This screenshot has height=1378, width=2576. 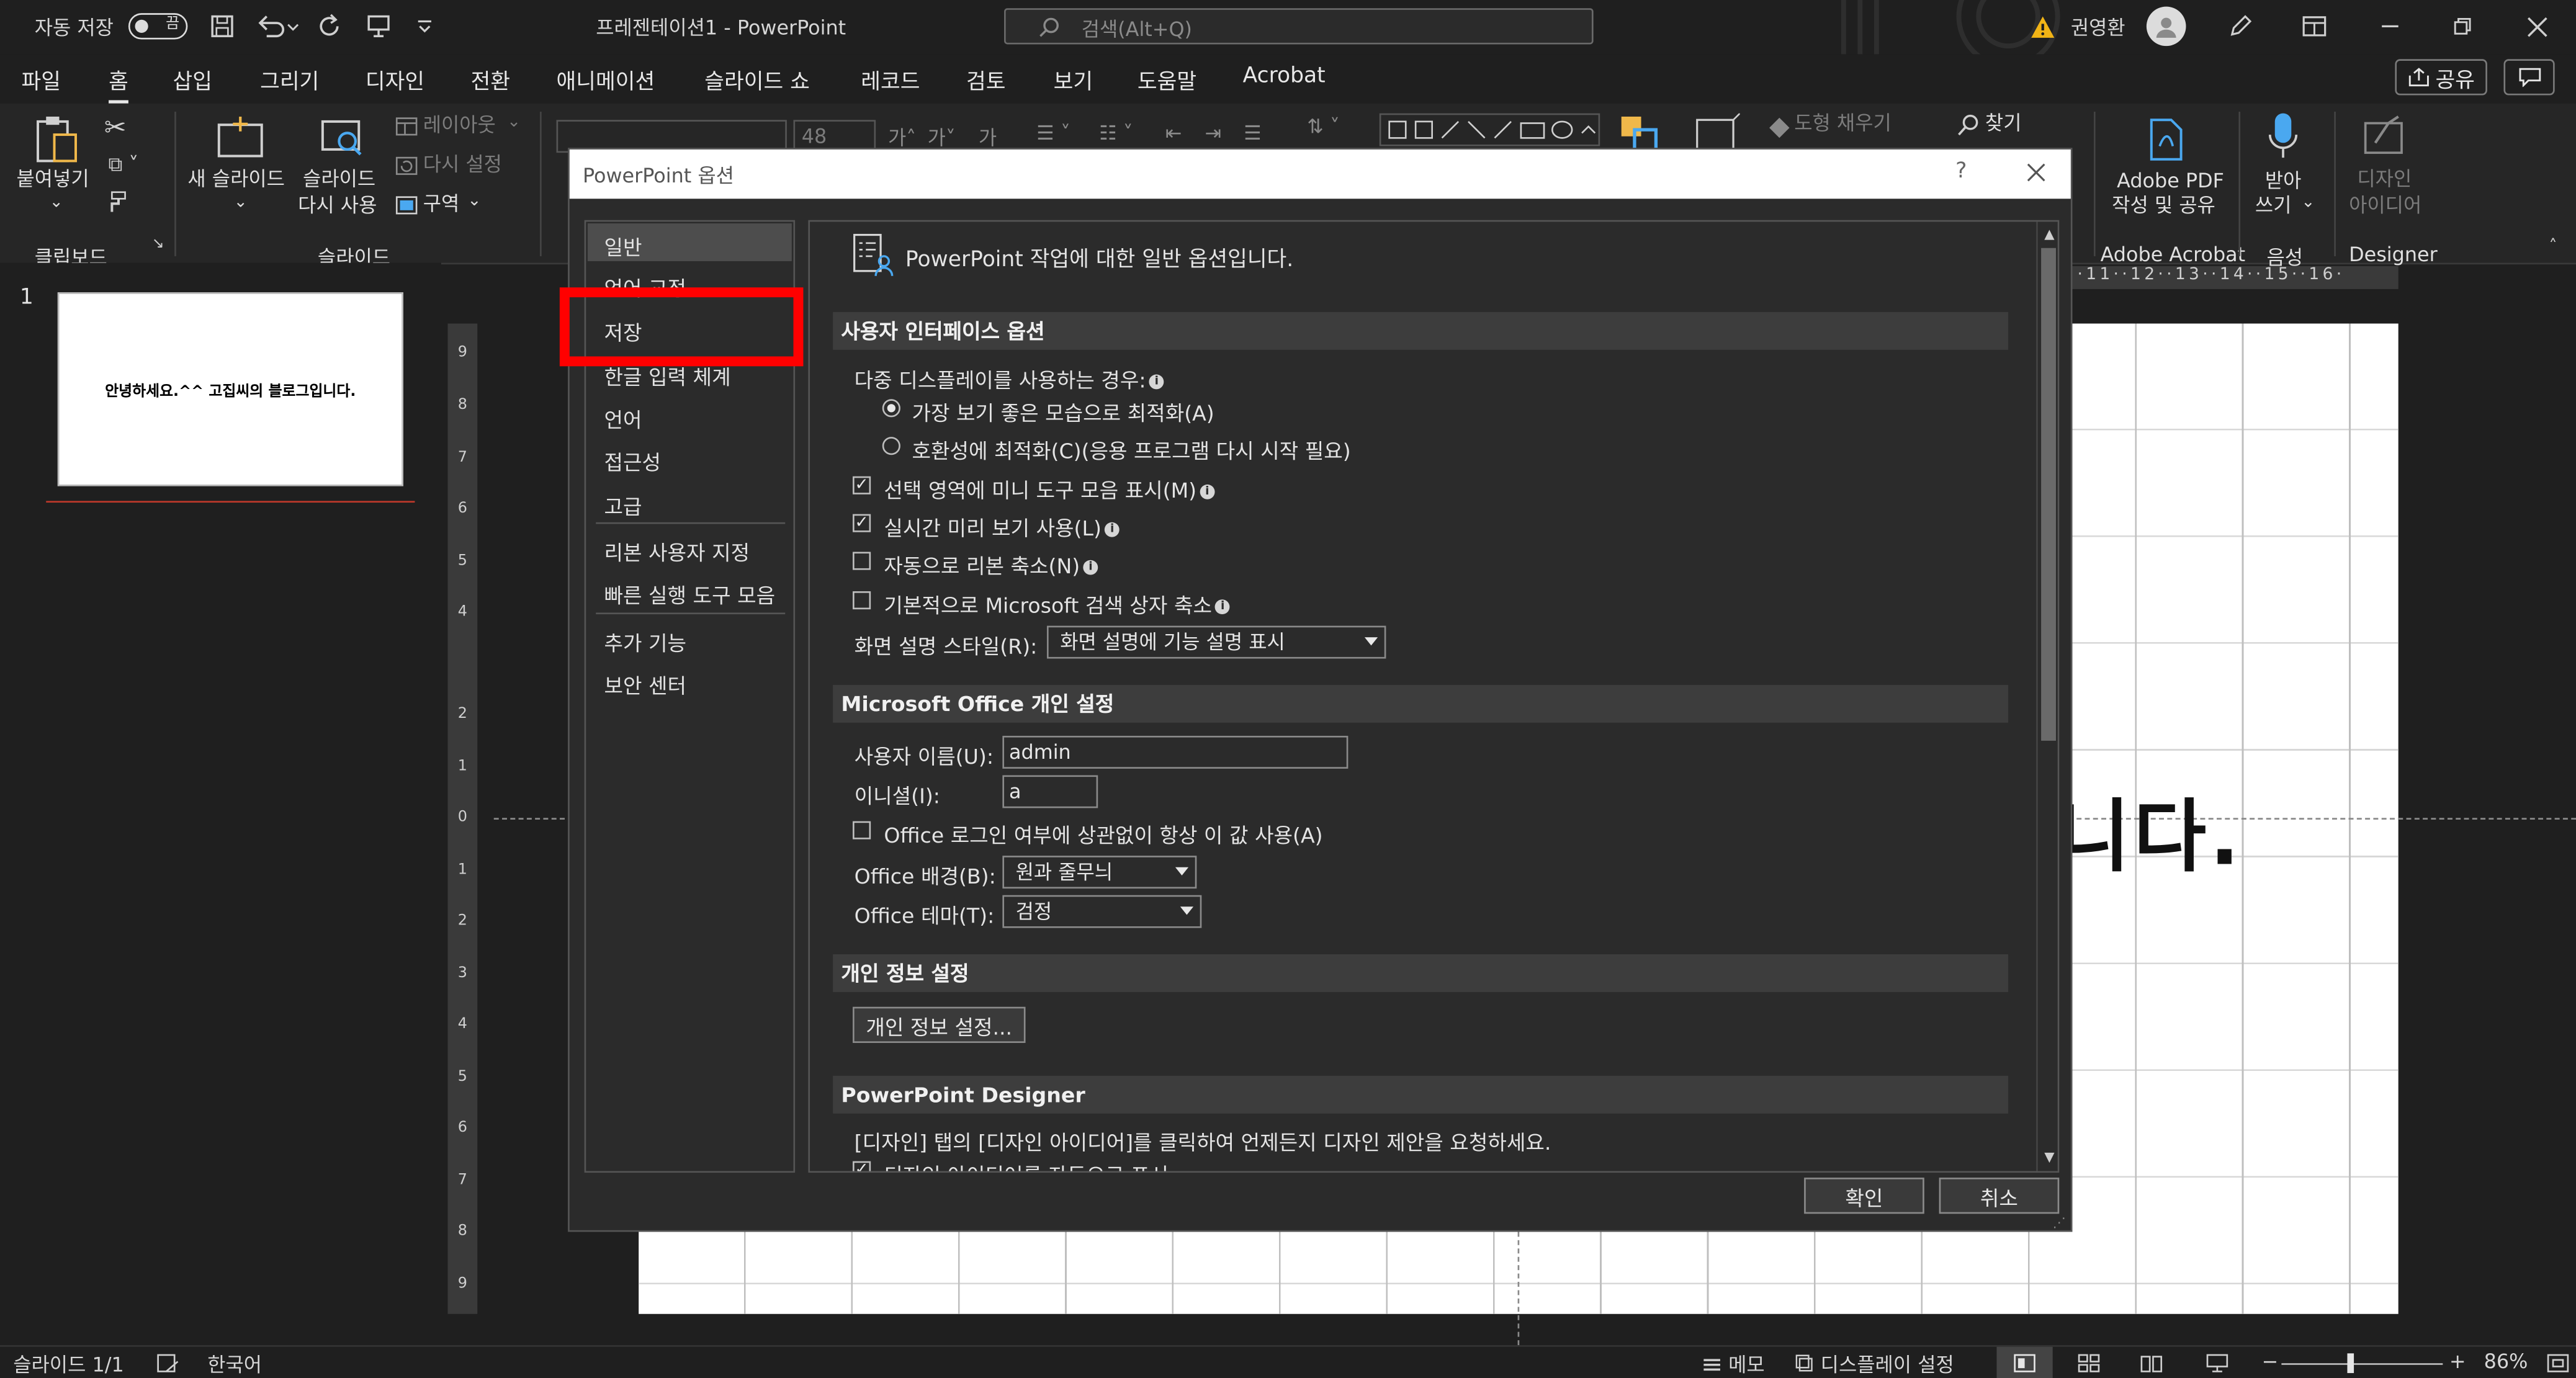 I want to click on tab-insert: 삽입, so click(x=193, y=80).